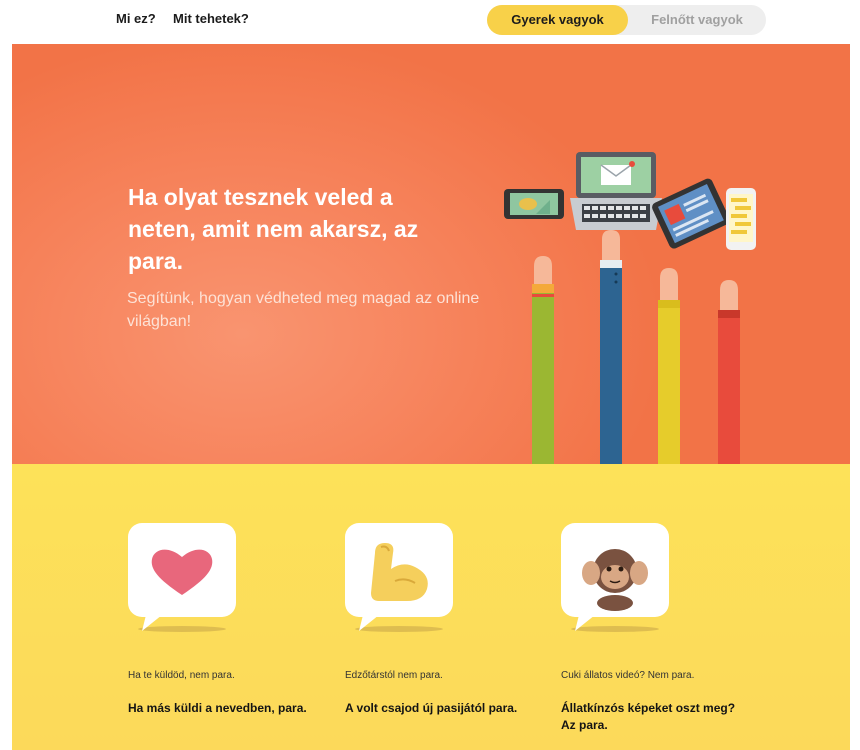 The width and height of the screenshot is (860, 750). Describe the element at coordinates (217, 708) in the screenshot. I see `card-1-headline: Ha más küldi a nevedben, para.` at that location.